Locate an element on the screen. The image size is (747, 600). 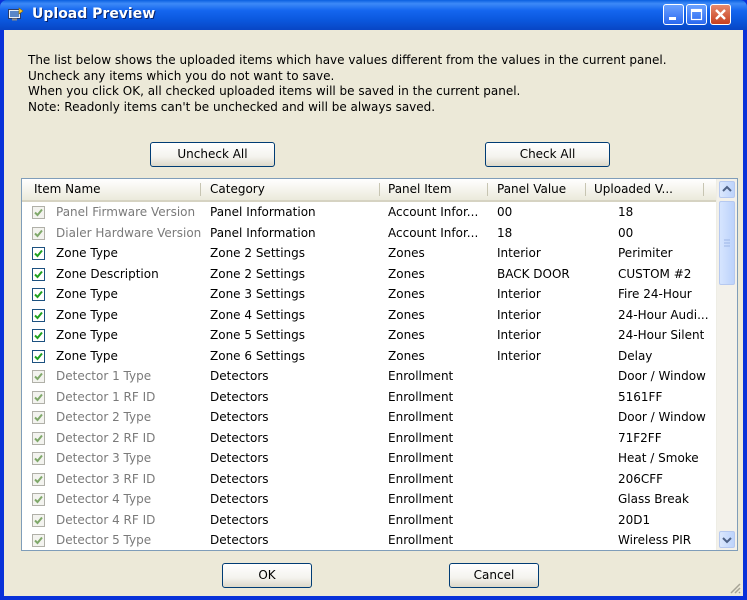
cell-panel-item: Zones is located at coordinates (406, 253).